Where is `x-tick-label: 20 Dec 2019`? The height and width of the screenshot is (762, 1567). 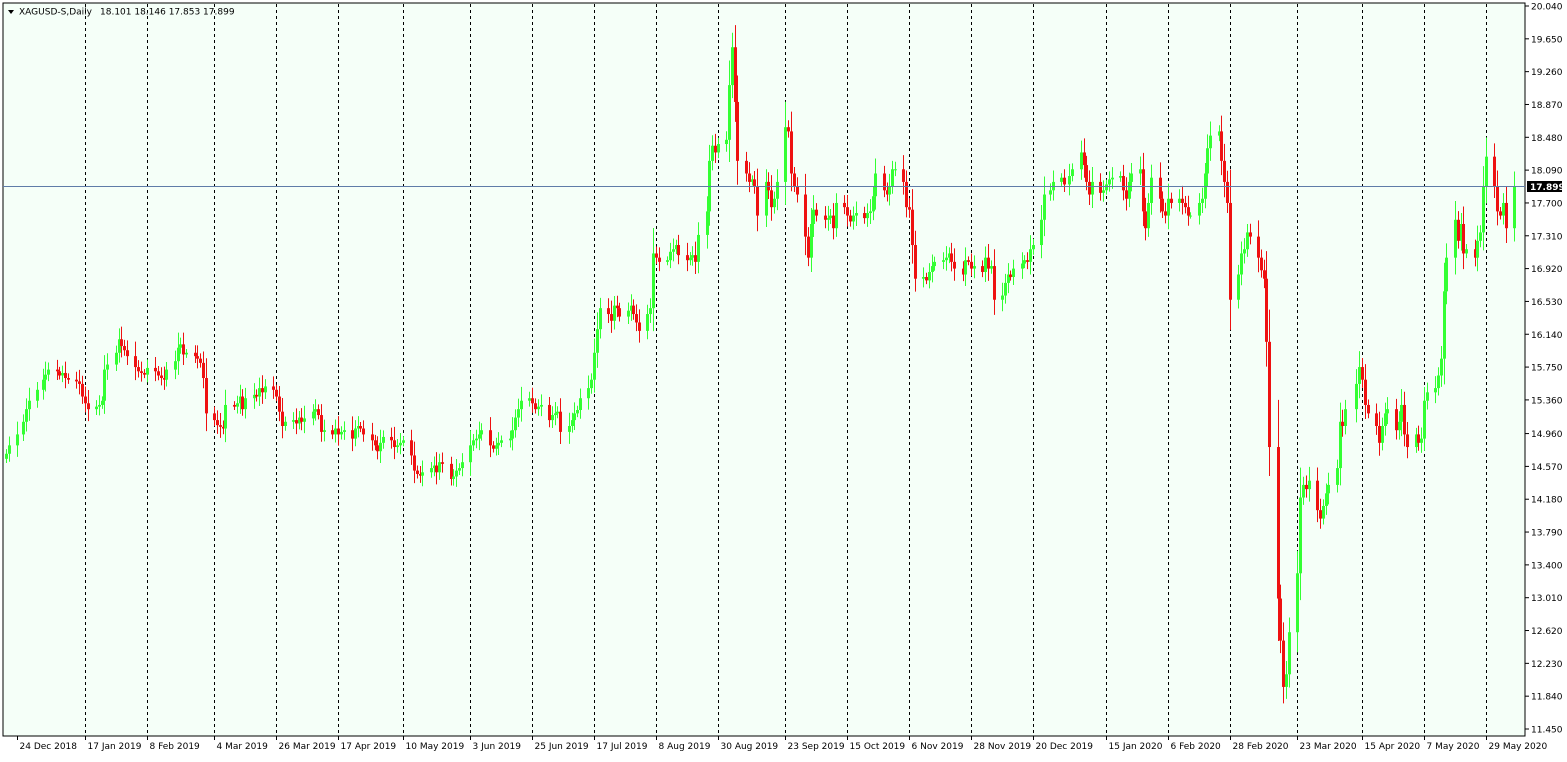 x-tick-label: 20 Dec 2019 is located at coordinates (1065, 747).